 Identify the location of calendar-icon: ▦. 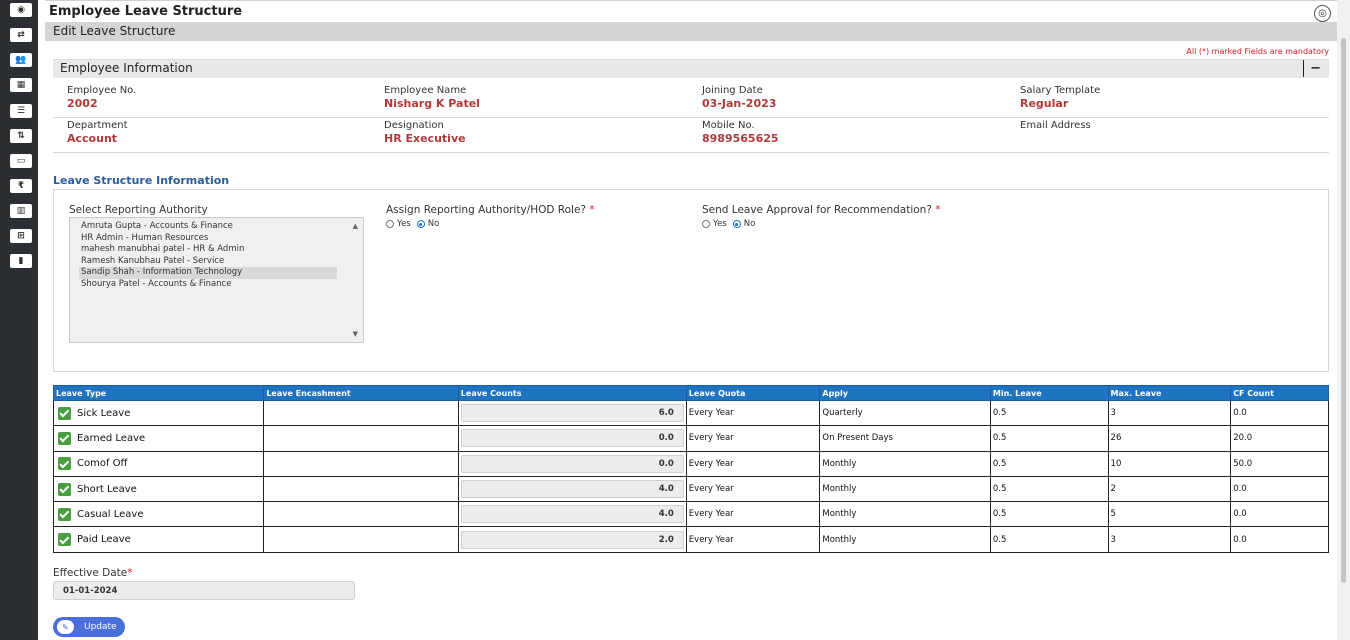
(21, 85).